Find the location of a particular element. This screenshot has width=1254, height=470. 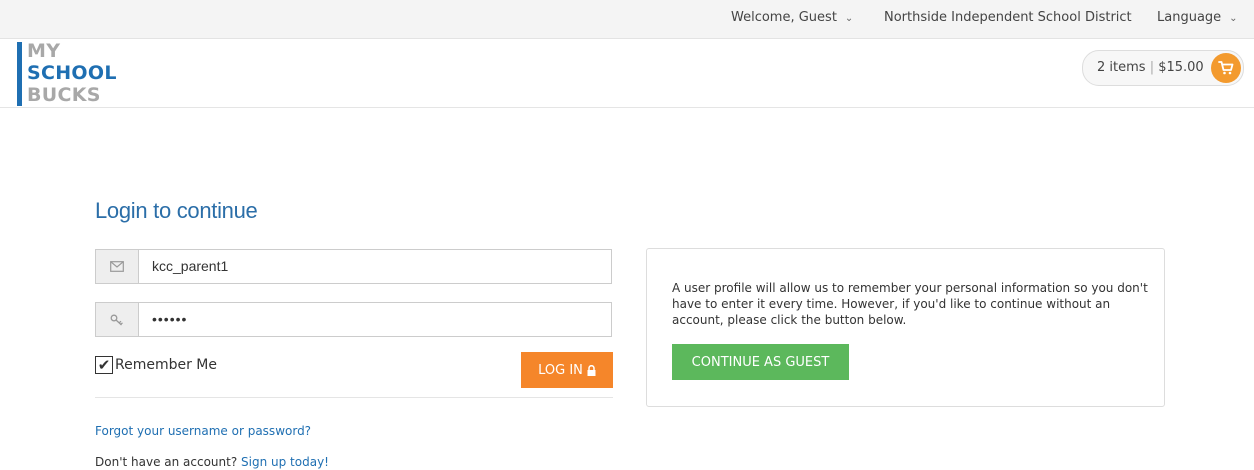

remember-me: ✔ Remember Me is located at coordinates (156, 365).